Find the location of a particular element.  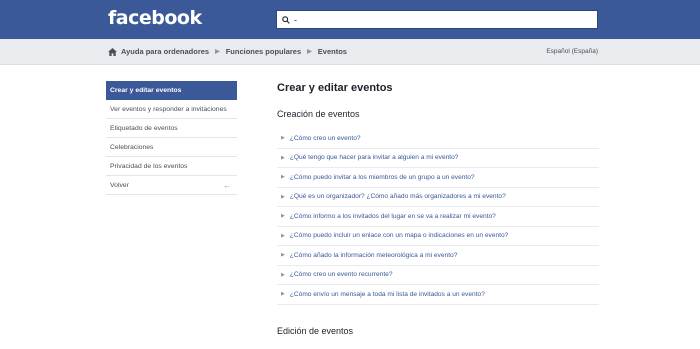

sidebar-item-label: Volver is located at coordinates (119, 185).